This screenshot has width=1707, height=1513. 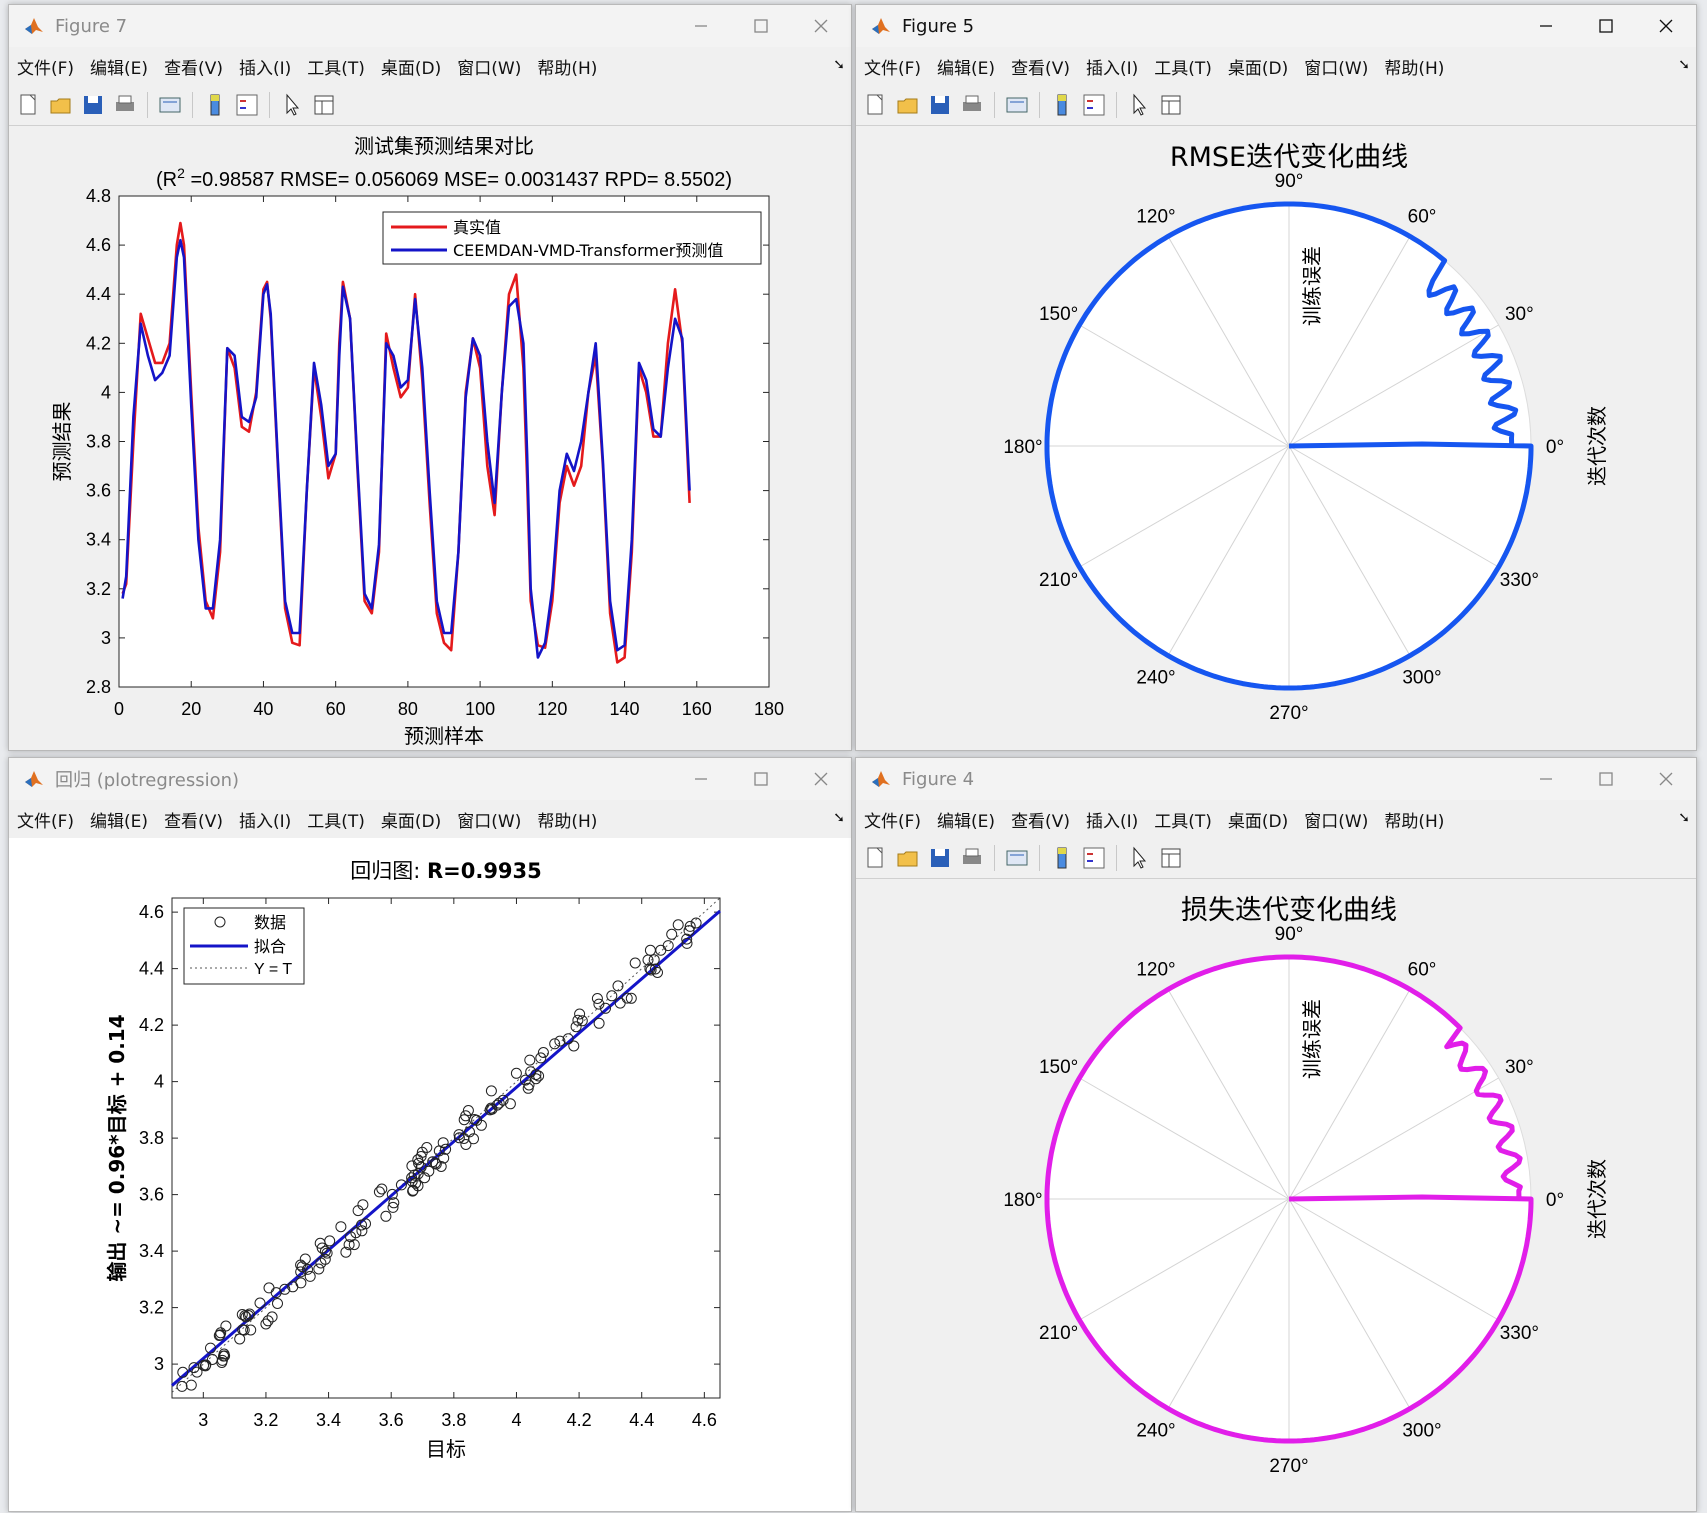 What do you see at coordinates (147, 780) in the screenshot?
I see `regression-title: 回归 (plotregression)` at bounding box center [147, 780].